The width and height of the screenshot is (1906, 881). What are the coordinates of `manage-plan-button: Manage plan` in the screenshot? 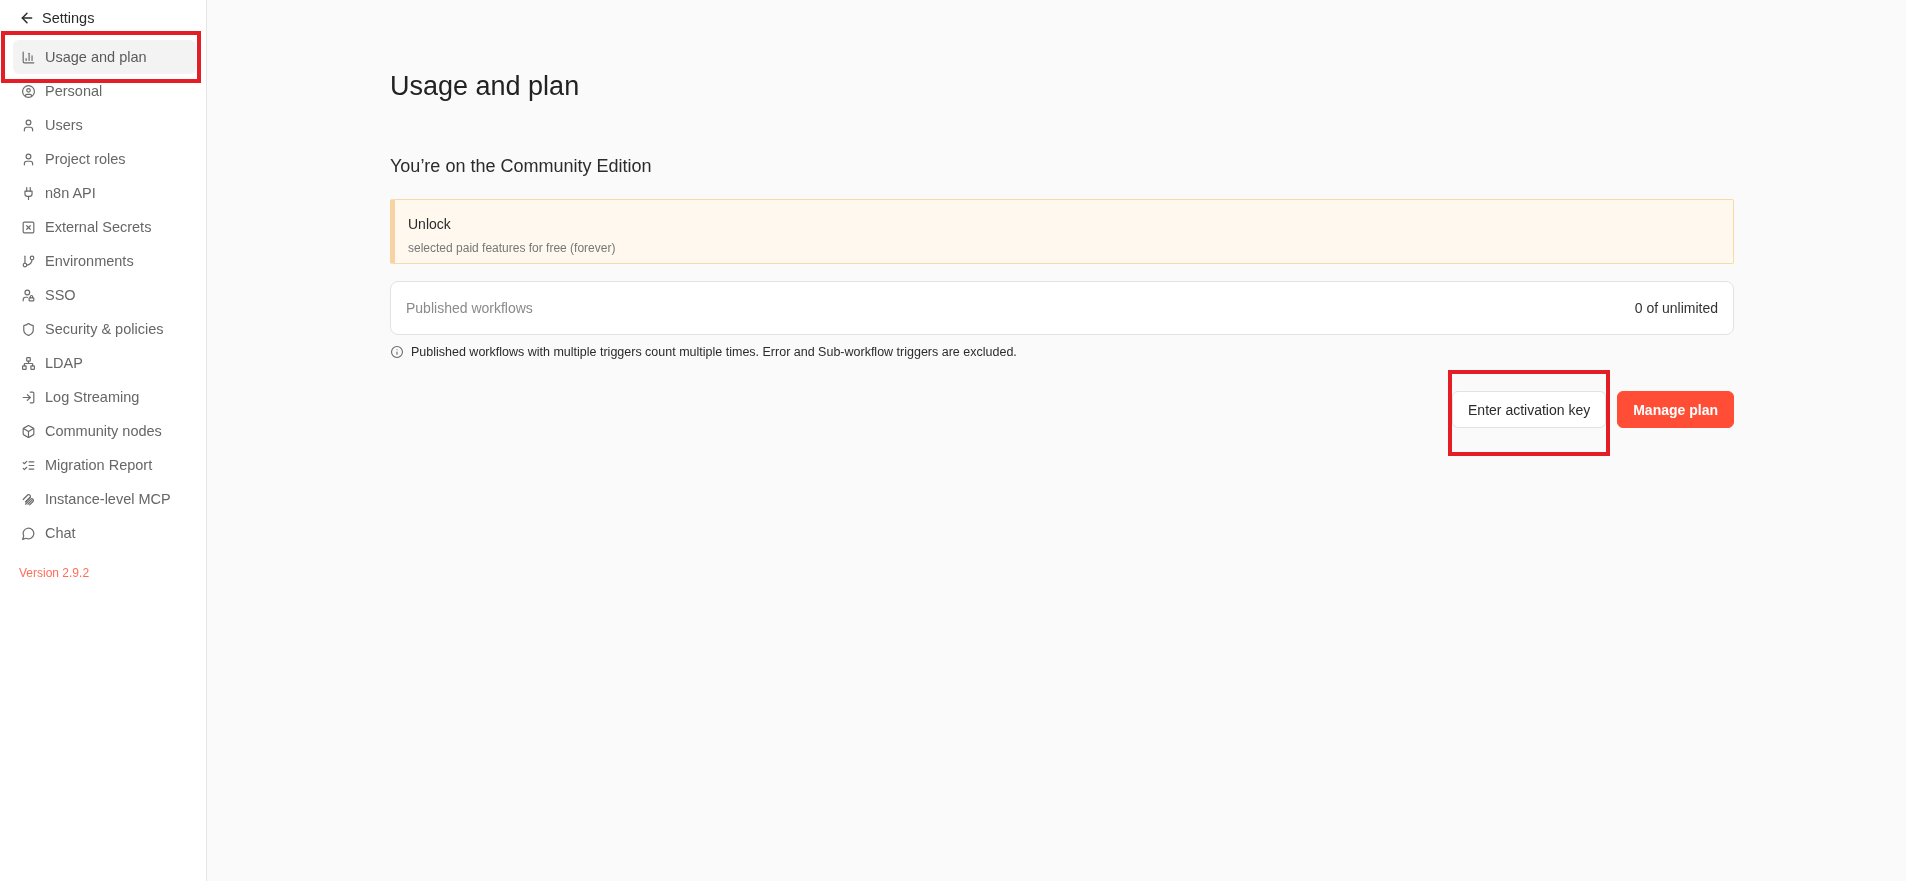 It's located at (1675, 409).